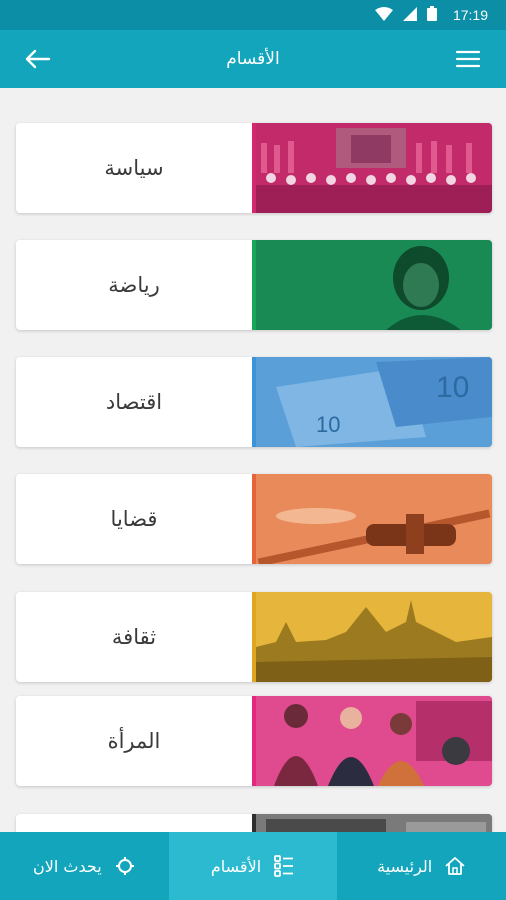  What do you see at coordinates (134, 402) in the screenshot?
I see `category-label: اقتصاد` at bounding box center [134, 402].